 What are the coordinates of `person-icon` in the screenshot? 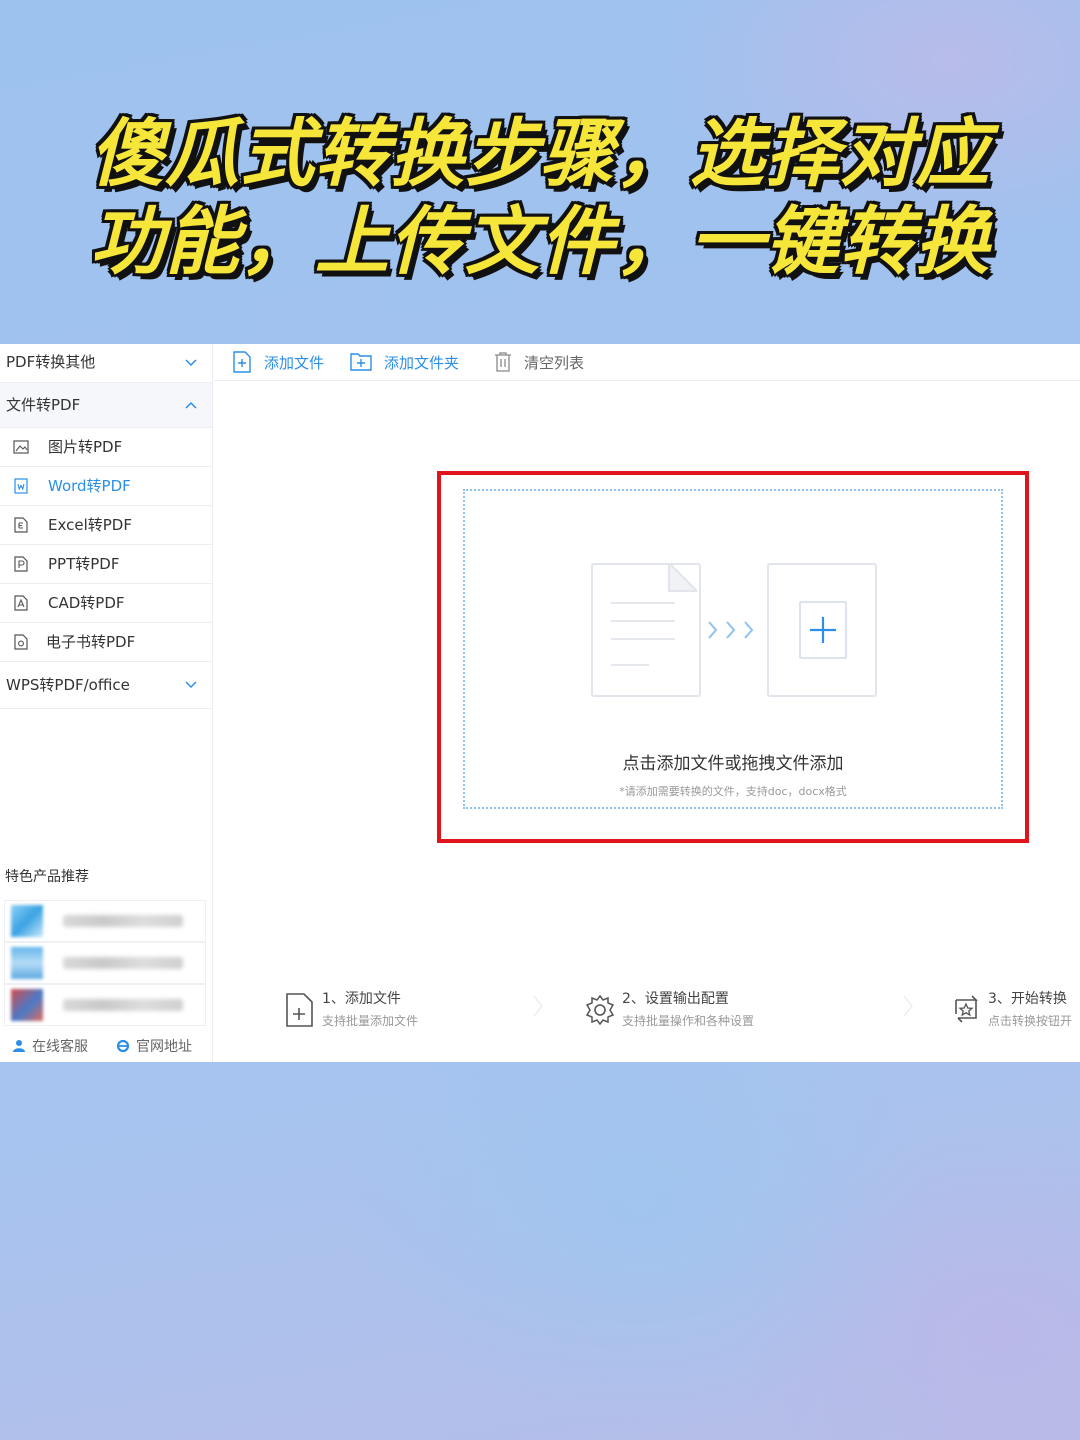 It's located at (19, 1046).